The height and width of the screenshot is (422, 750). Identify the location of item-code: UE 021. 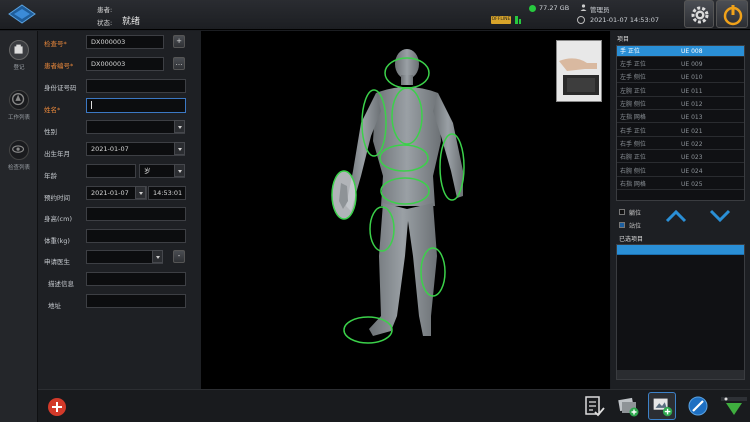
(692, 131).